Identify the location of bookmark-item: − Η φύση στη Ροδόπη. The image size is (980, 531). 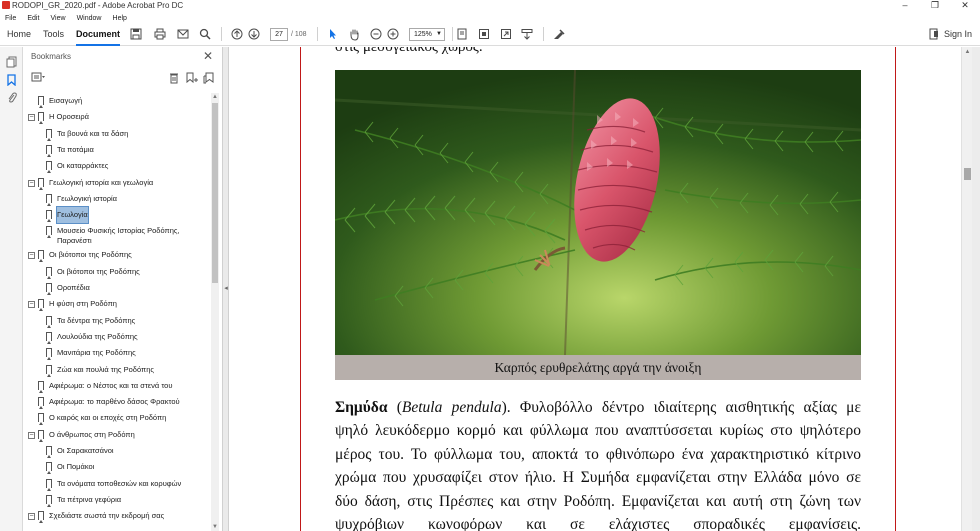
(117, 304).